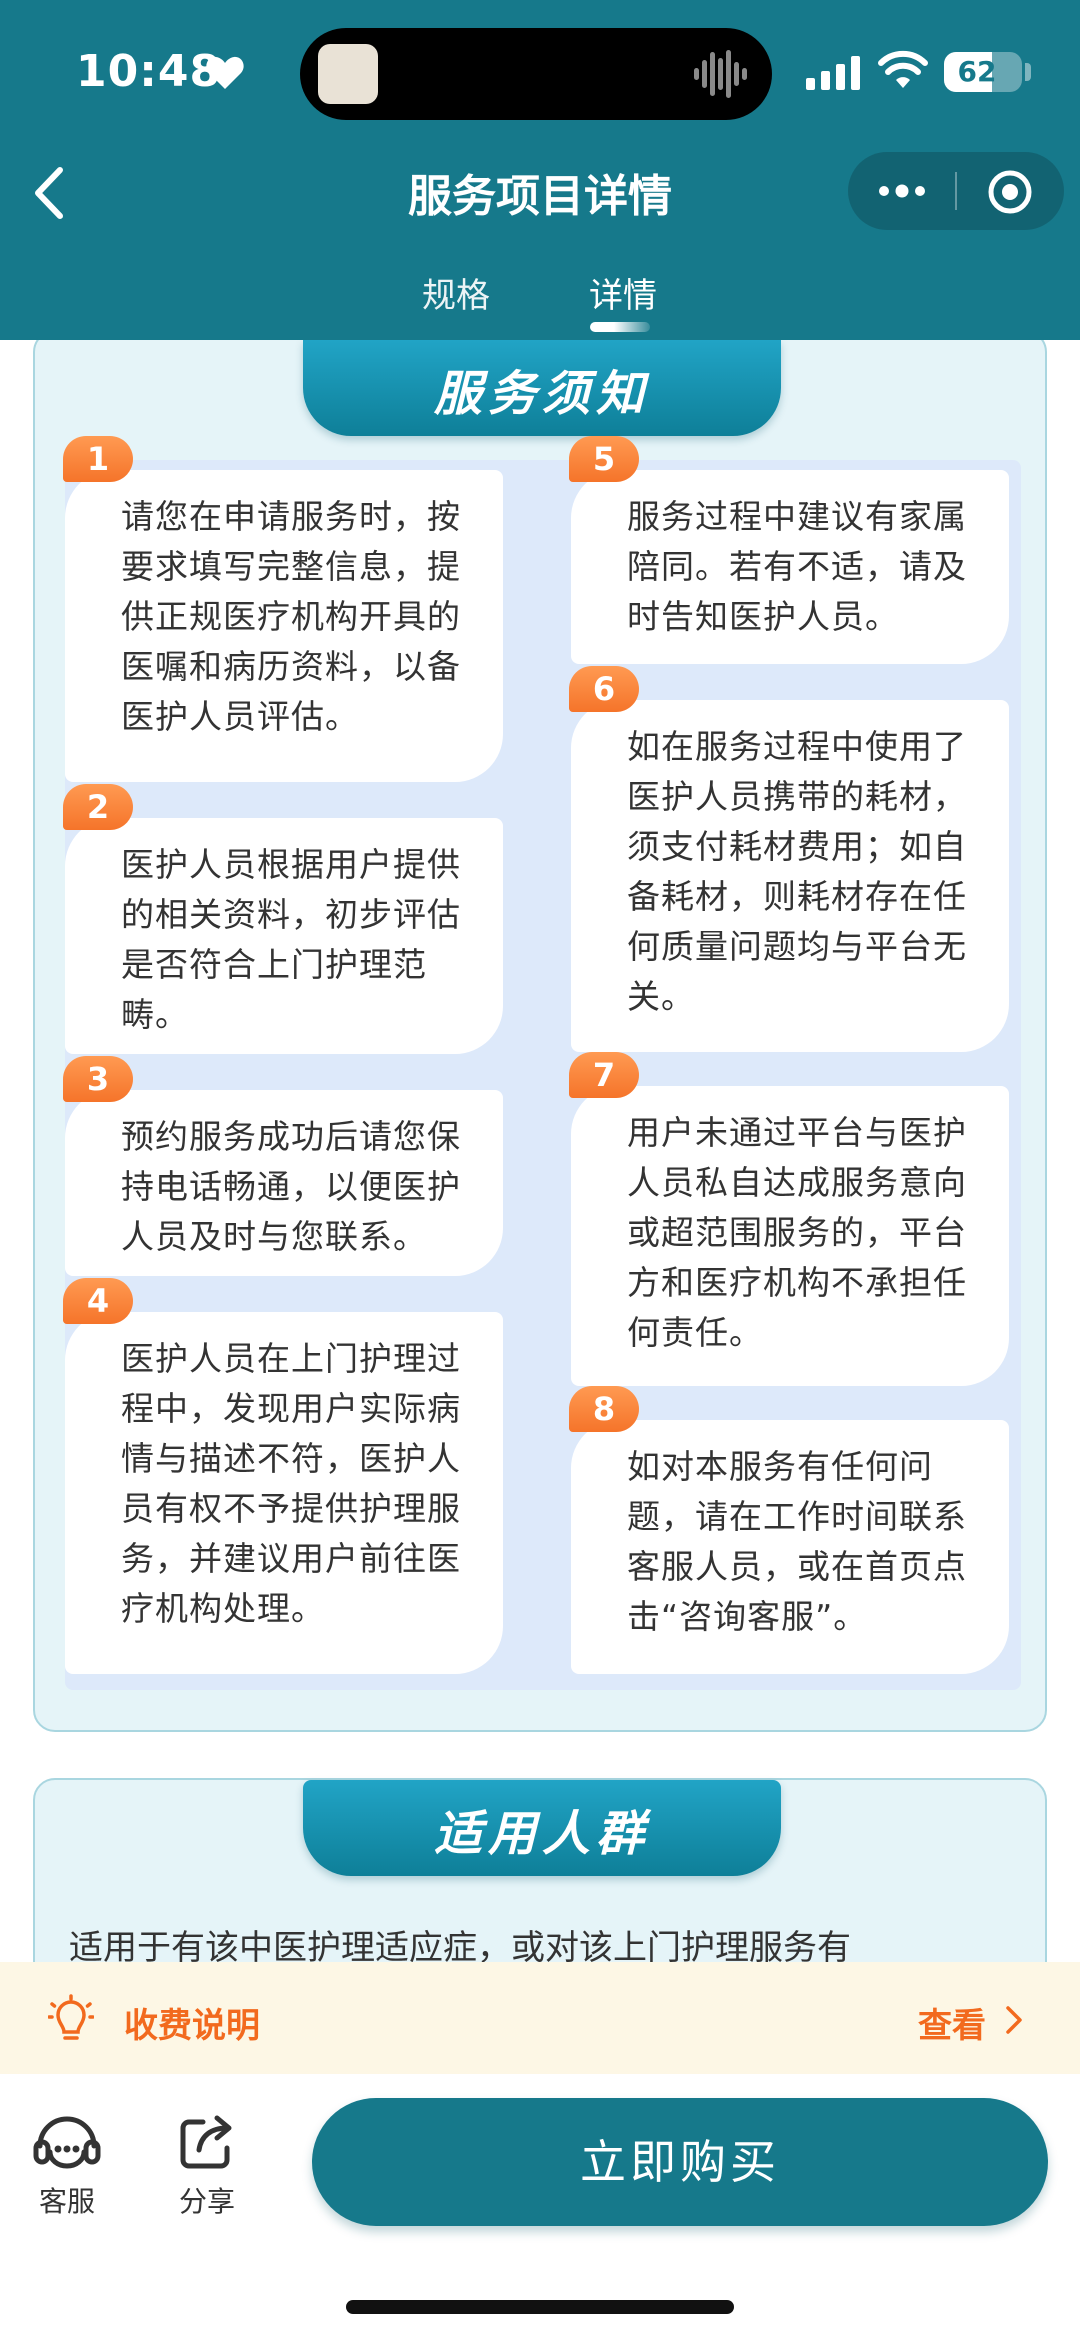 The width and height of the screenshot is (1080, 2340). I want to click on close-miniprogram-button, so click(1010, 191).